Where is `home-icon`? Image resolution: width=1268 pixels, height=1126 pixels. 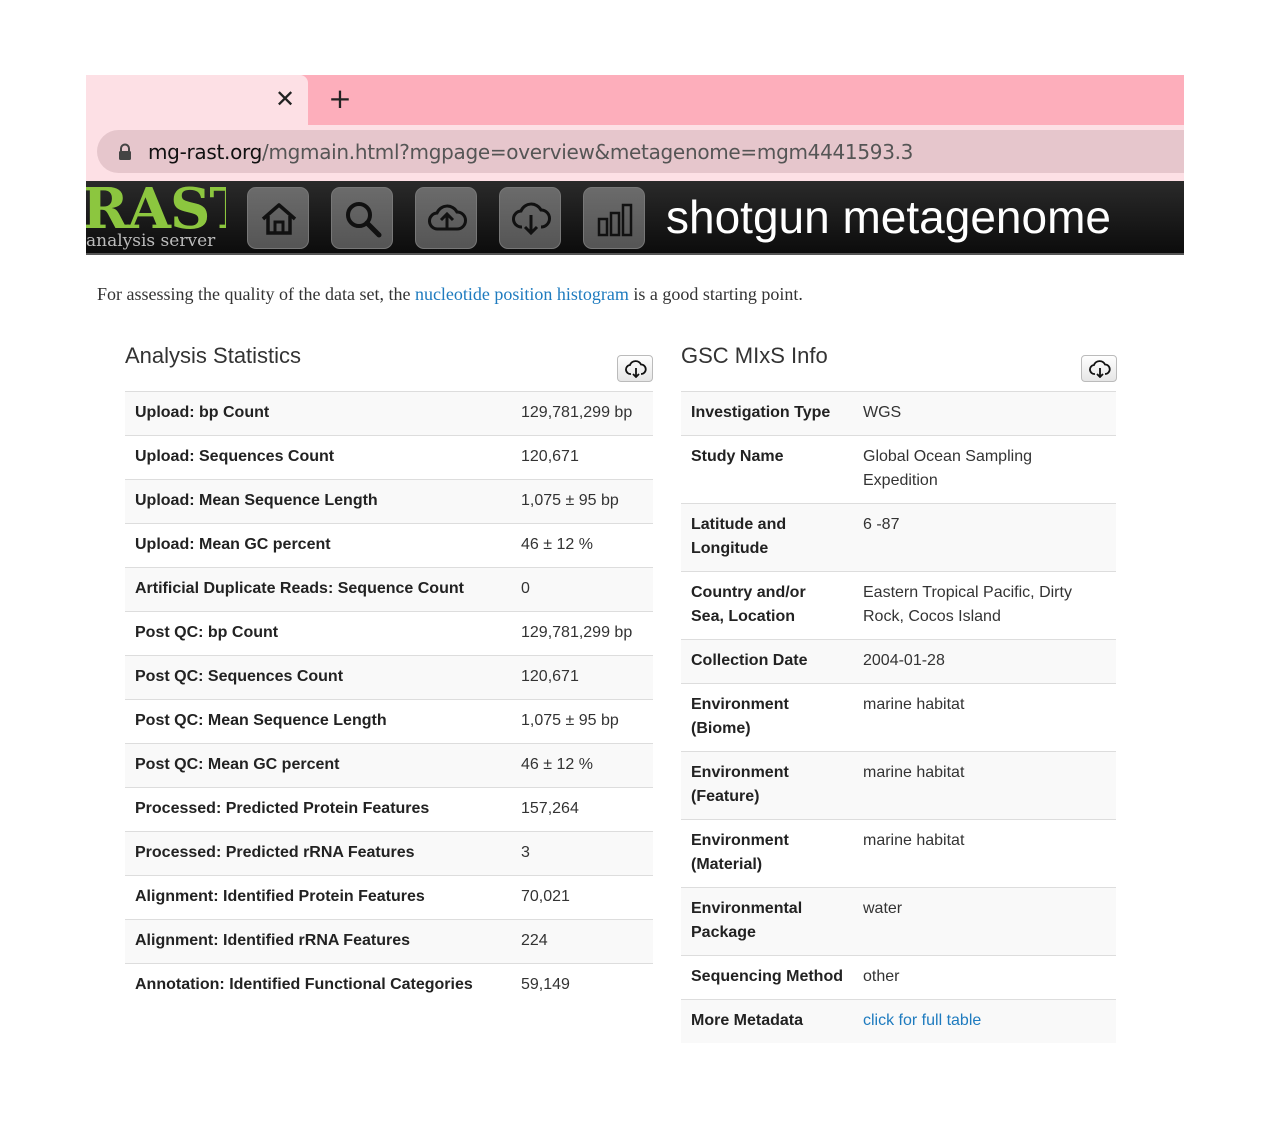 home-icon is located at coordinates (279, 219).